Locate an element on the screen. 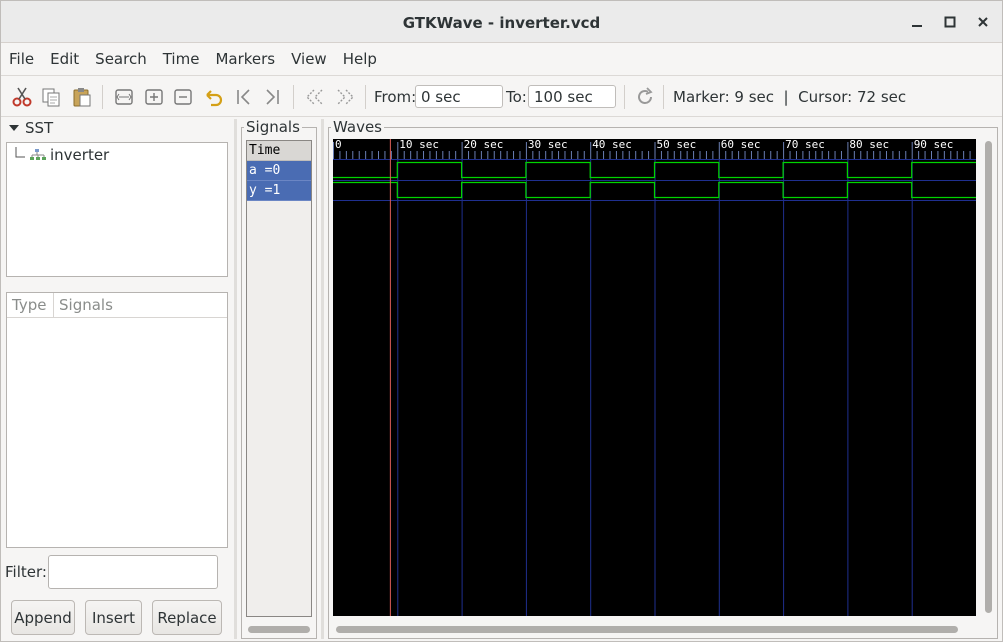  find-next-edge-icon is located at coordinates (345, 97).